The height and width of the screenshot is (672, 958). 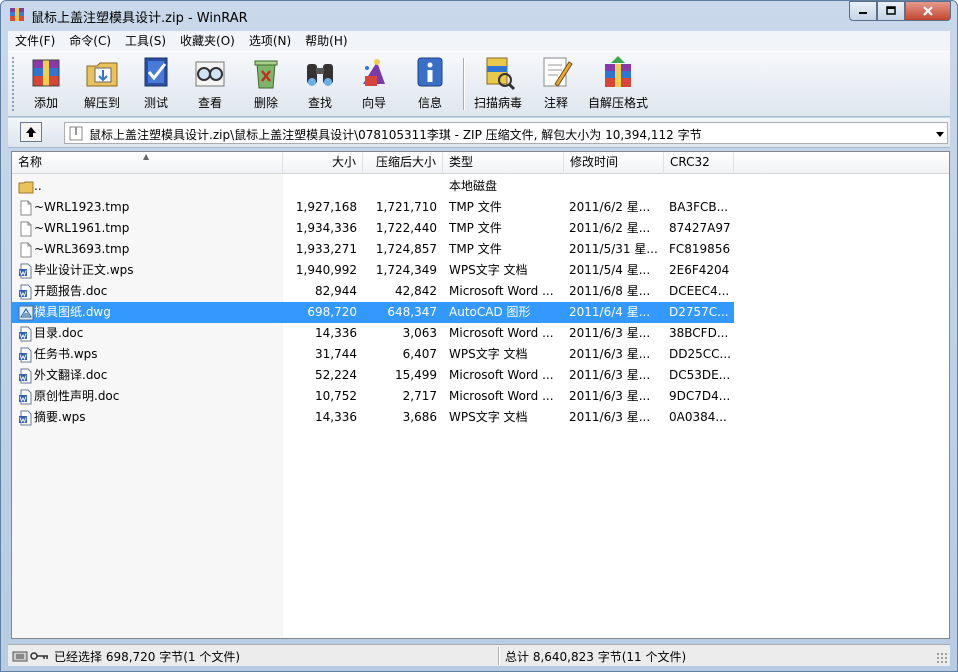 I want to click on column-crc: CRC32, so click(x=699, y=163).